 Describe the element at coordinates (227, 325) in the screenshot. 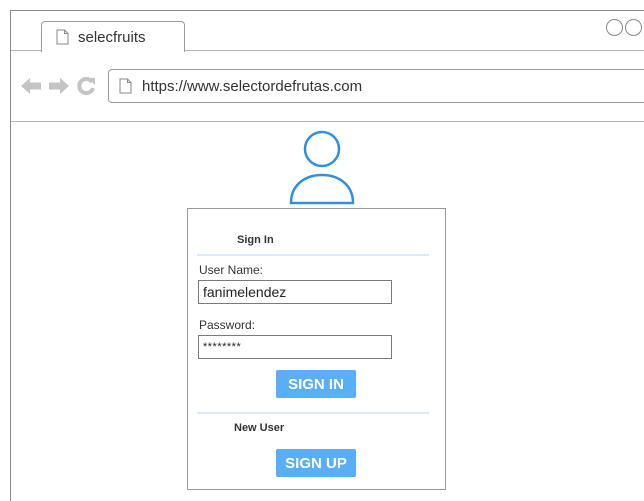

I see `password-label: Password:` at that location.